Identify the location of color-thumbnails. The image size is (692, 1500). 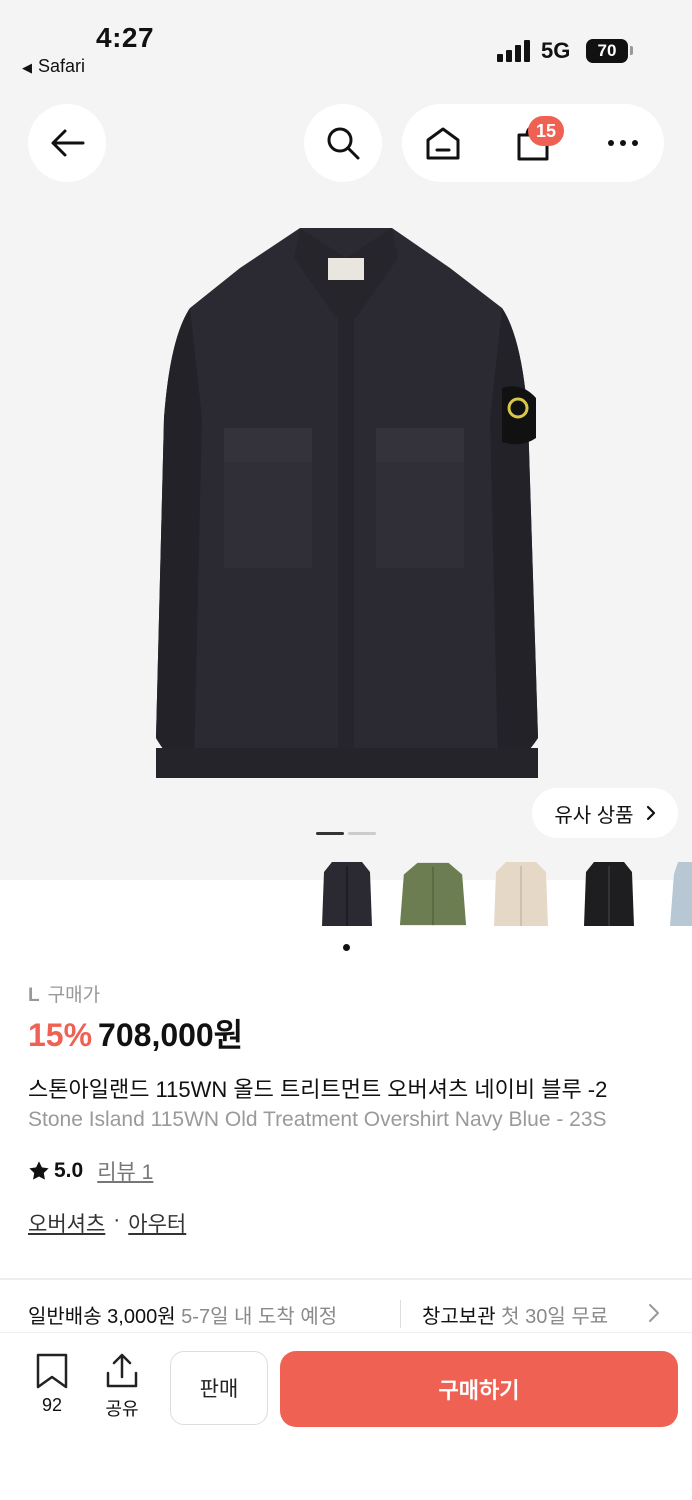
(496, 897).